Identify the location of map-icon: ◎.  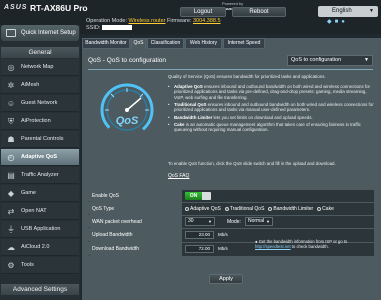
(11, 67).